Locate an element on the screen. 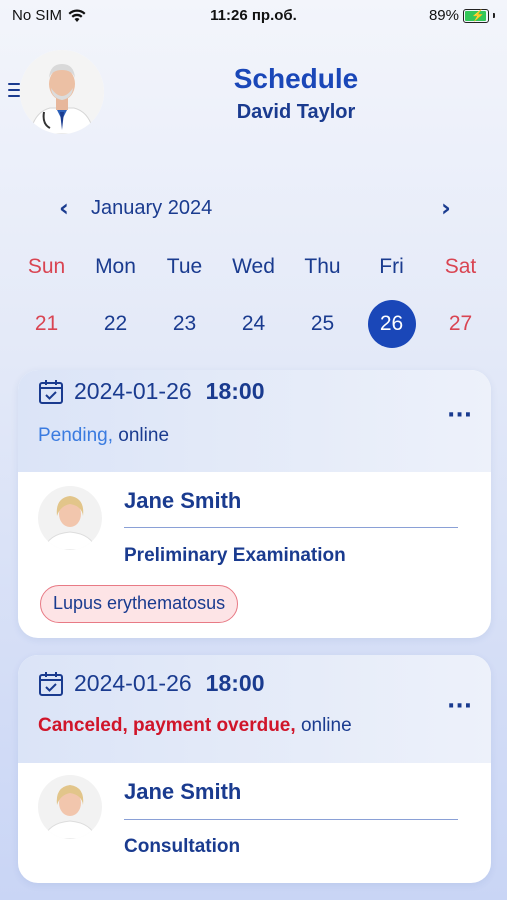 Image resolution: width=507 pixels, height=900 pixels. appointment-header: 2024-01-26 18:00 Pending, online ··· is located at coordinates (254, 421).